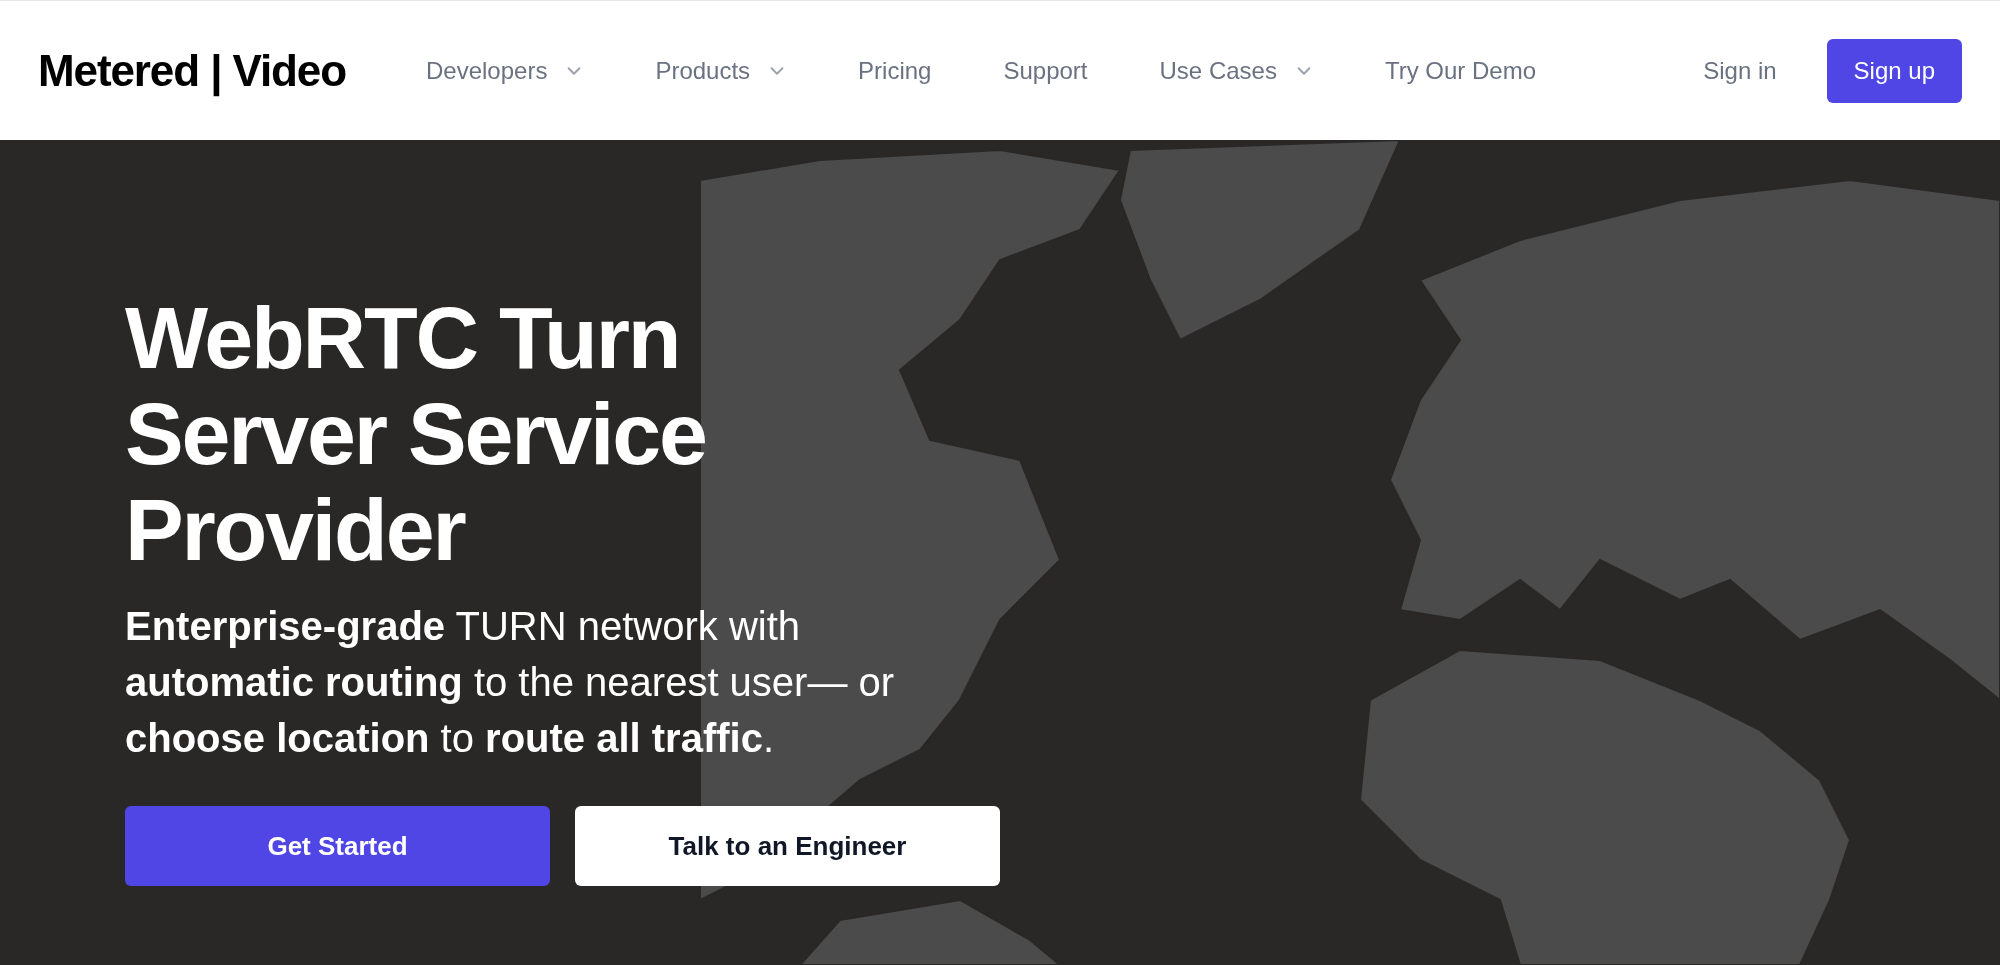 This screenshot has height=965, width=2000. What do you see at coordinates (1894, 70) in the screenshot?
I see `sign-up-button: Sign up` at bounding box center [1894, 70].